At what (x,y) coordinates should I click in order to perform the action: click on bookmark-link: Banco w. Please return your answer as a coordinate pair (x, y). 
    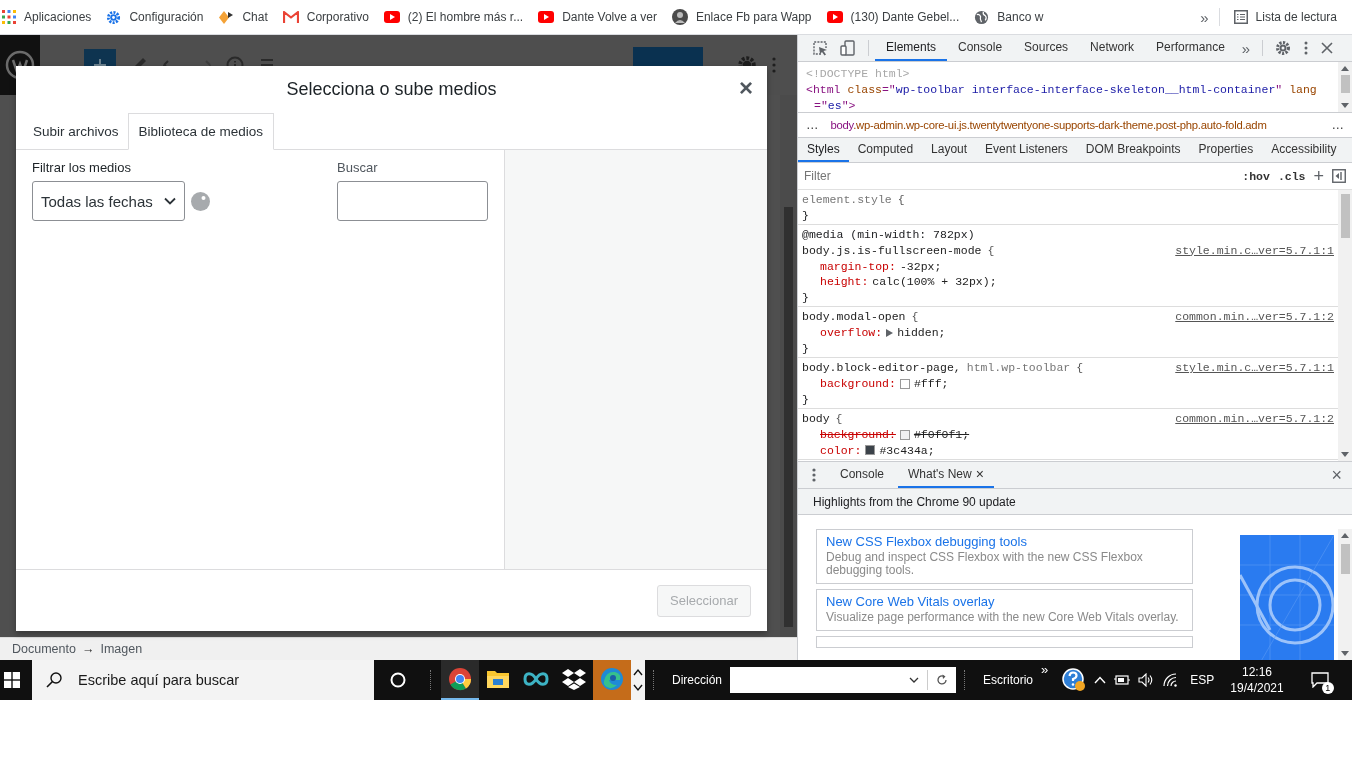
    Looking at the image, I should click on (1013, 17).